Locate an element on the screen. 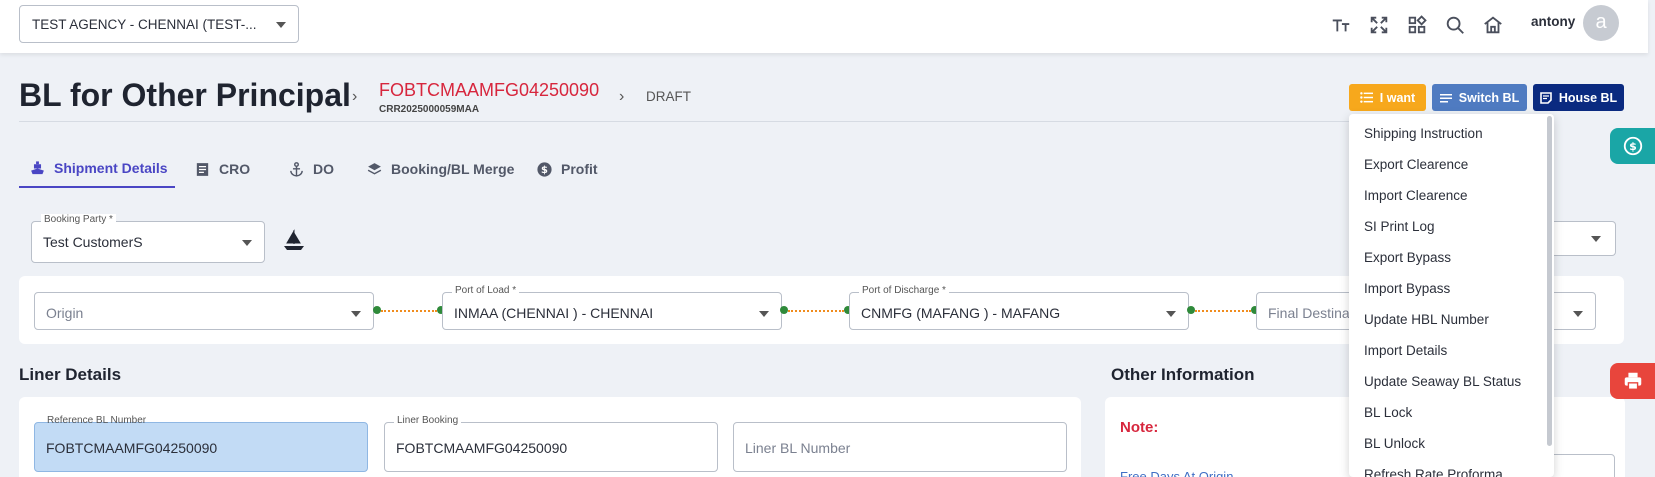 The height and width of the screenshot is (477, 1655). sailboat-icon is located at coordinates (294, 240).